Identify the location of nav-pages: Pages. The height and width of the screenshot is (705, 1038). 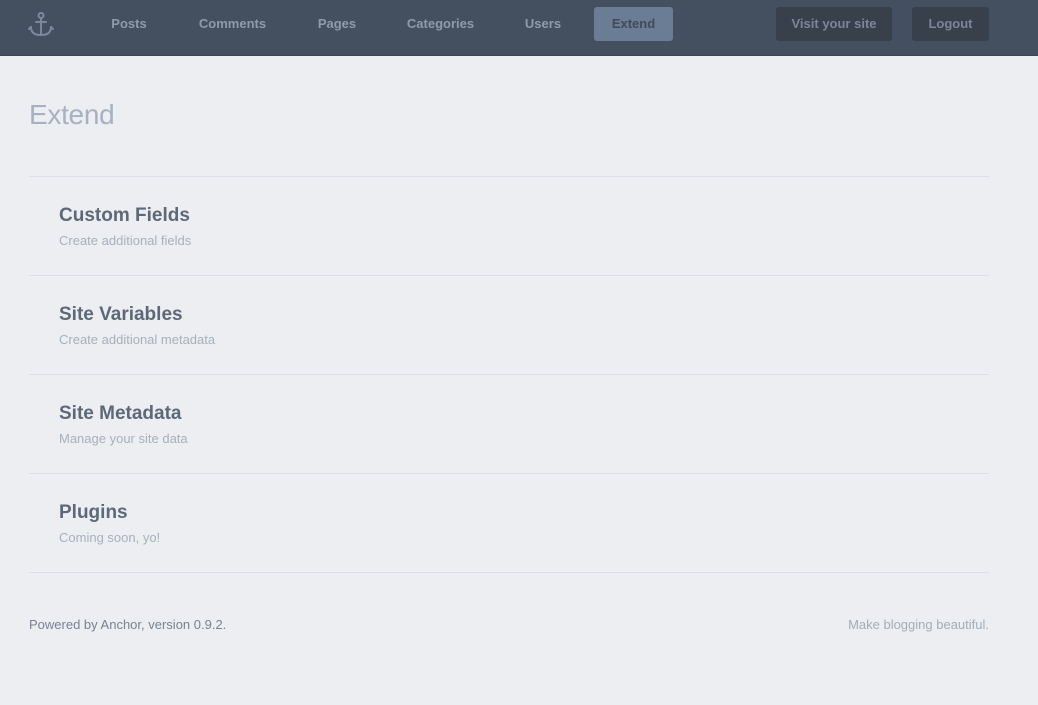
(337, 24).